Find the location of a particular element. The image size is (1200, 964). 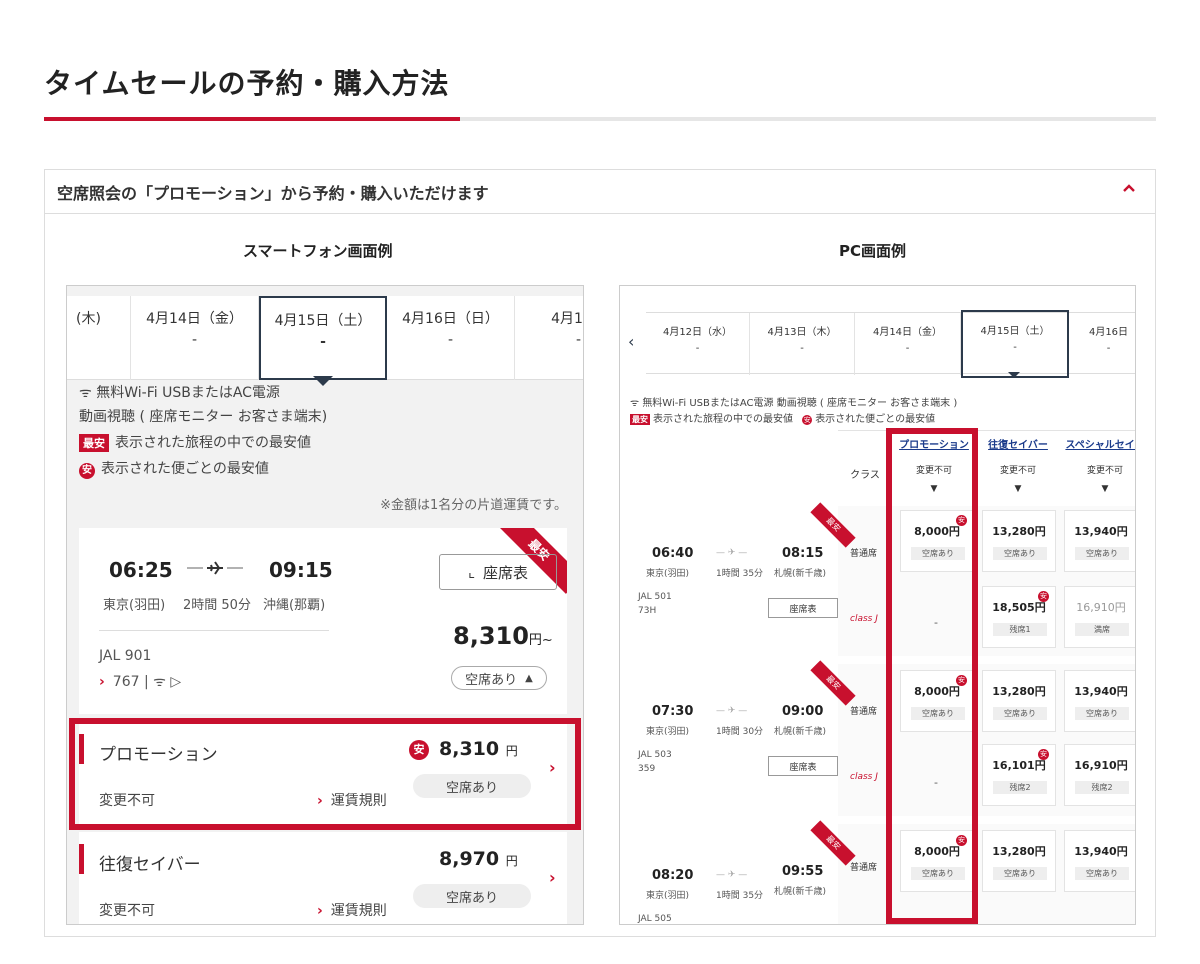

chevron-left-icon: ‹ is located at coordinates (631, 341).